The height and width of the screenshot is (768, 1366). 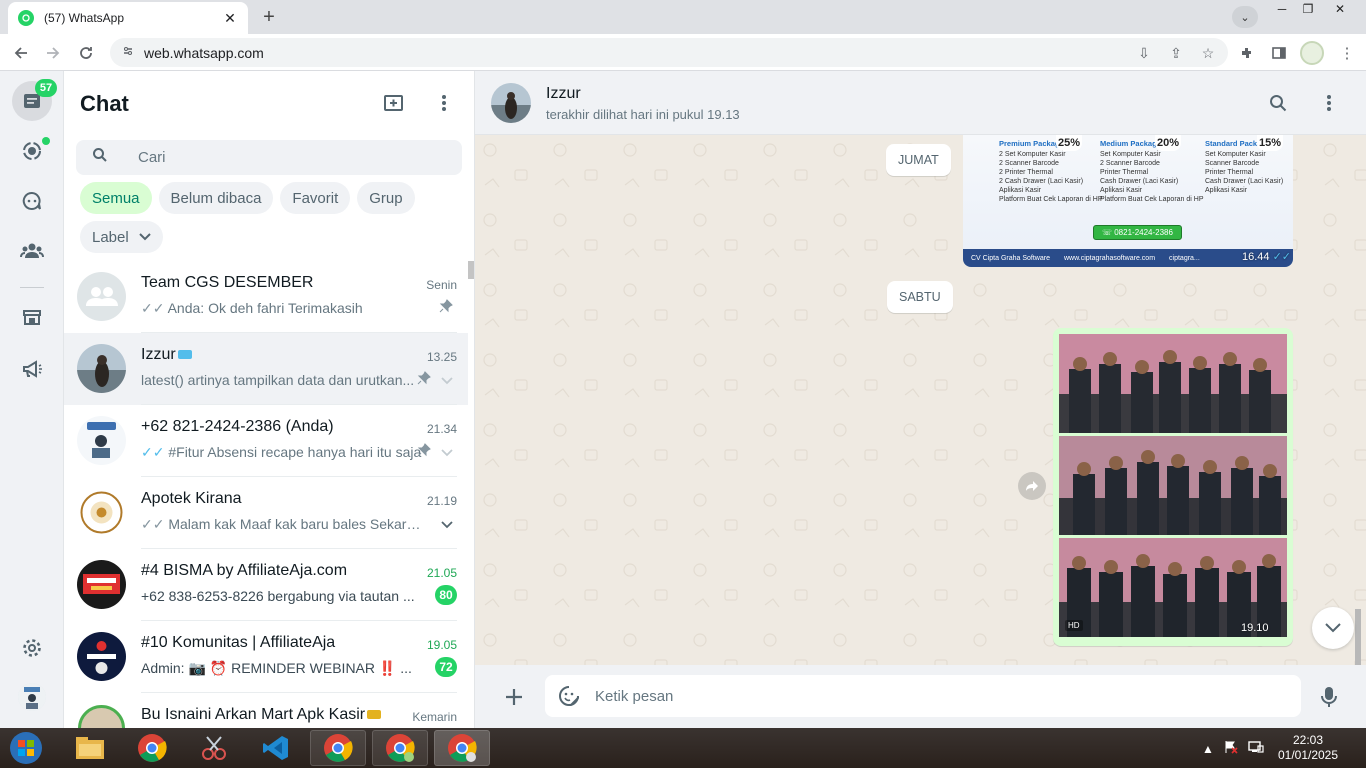 What do you see at coordinates (1124, 172) in the screenshot?
I see `package-item: Printer Thermal` at bounding box center [1124, 172].